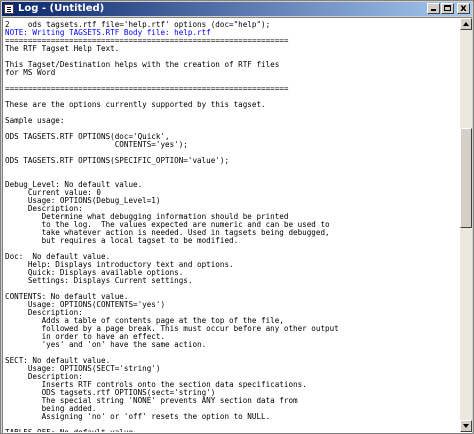  I want to click on arrow-up-icon, so click(466, 24).